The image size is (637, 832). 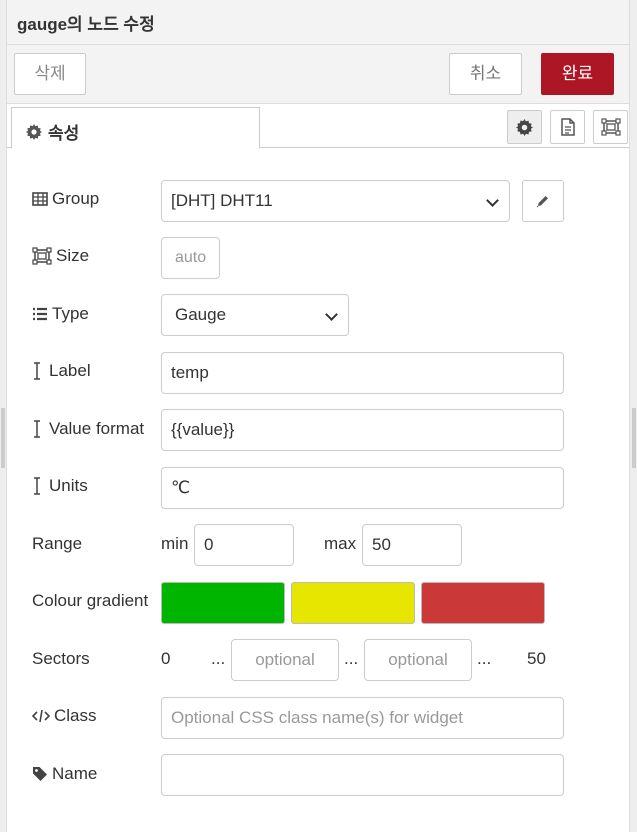 What do you see at coordinates (61, 658) in the screenshot?
I see `sectors-label: Sectors` at bounding box center [61, 658].